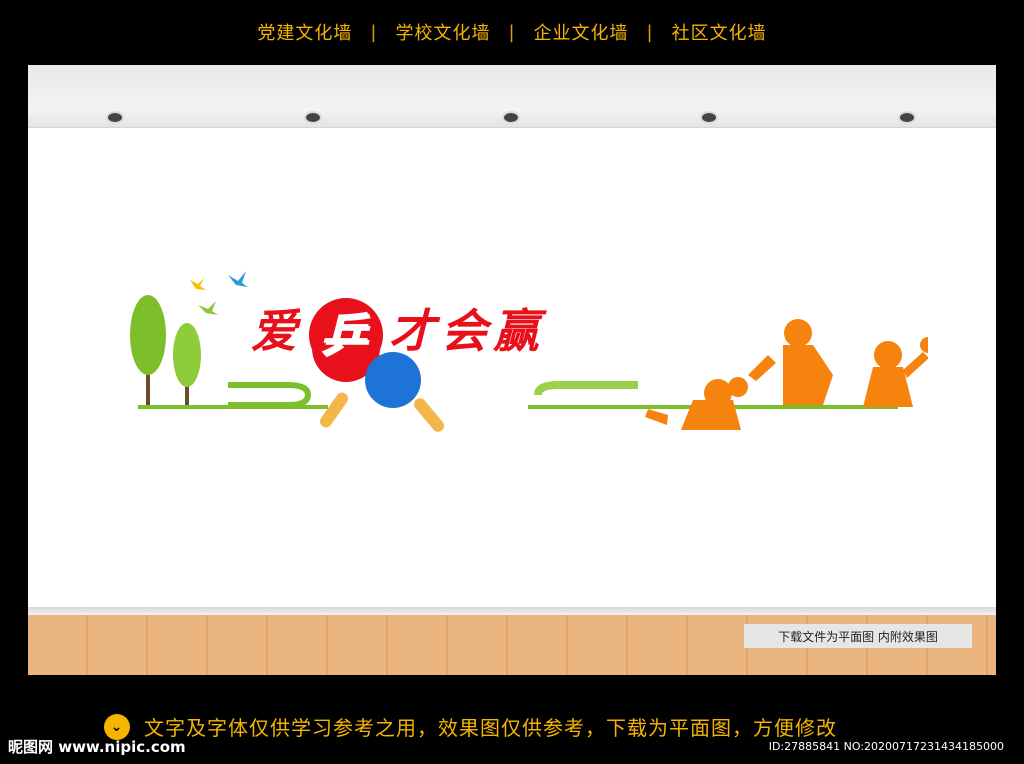 Image resolution: width=1024 pixels, height=764 pixels. Describe the element at coordinates (304, 32) in the screenshot. I see `nav-item-party: 党建文化墙` at that location.